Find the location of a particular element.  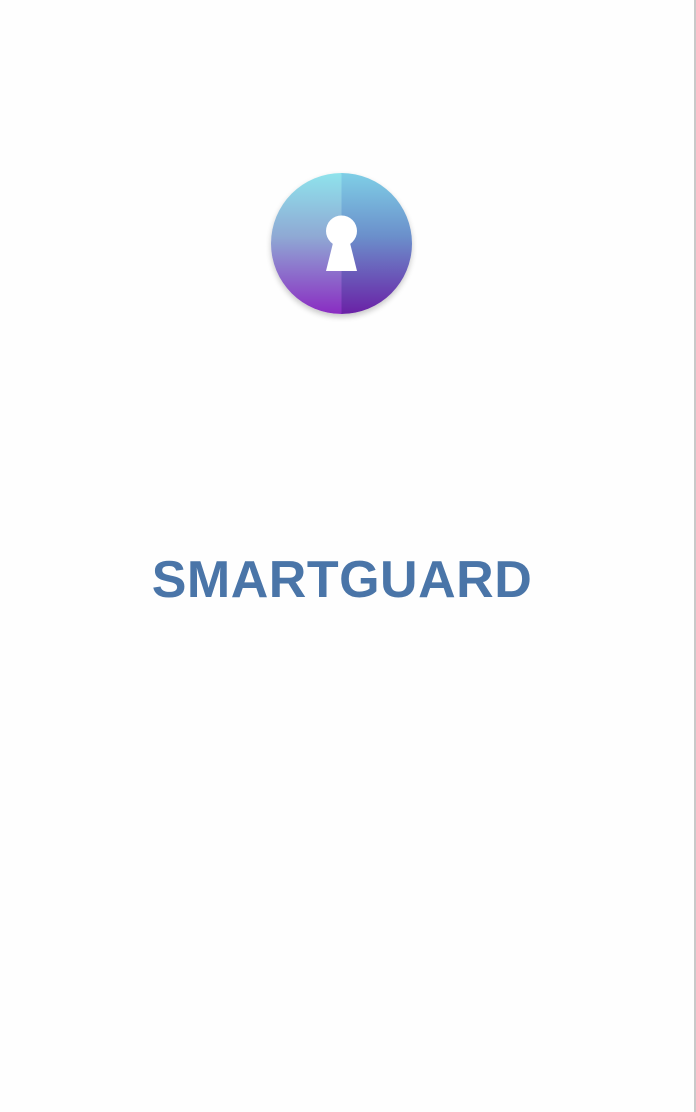

app-title: SMARTGUARD is located at coordinates (342, 580).